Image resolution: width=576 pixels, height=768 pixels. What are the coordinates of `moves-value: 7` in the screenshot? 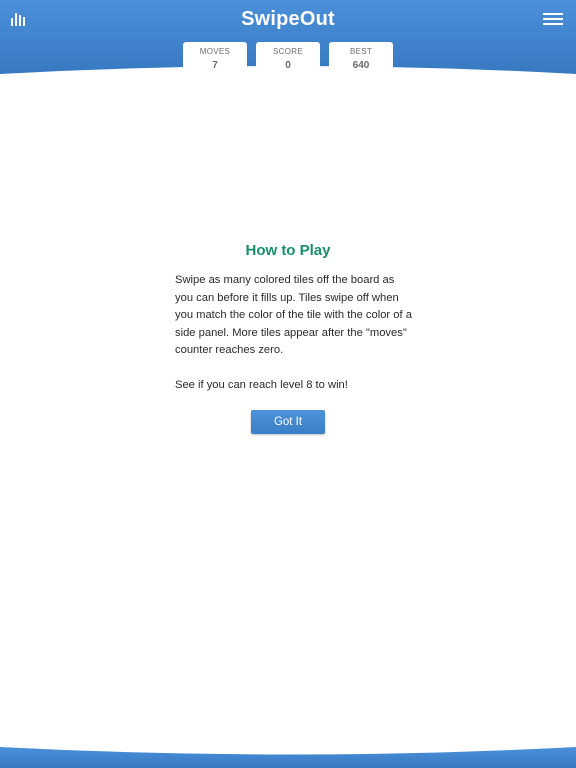 It's located at (215, 65).